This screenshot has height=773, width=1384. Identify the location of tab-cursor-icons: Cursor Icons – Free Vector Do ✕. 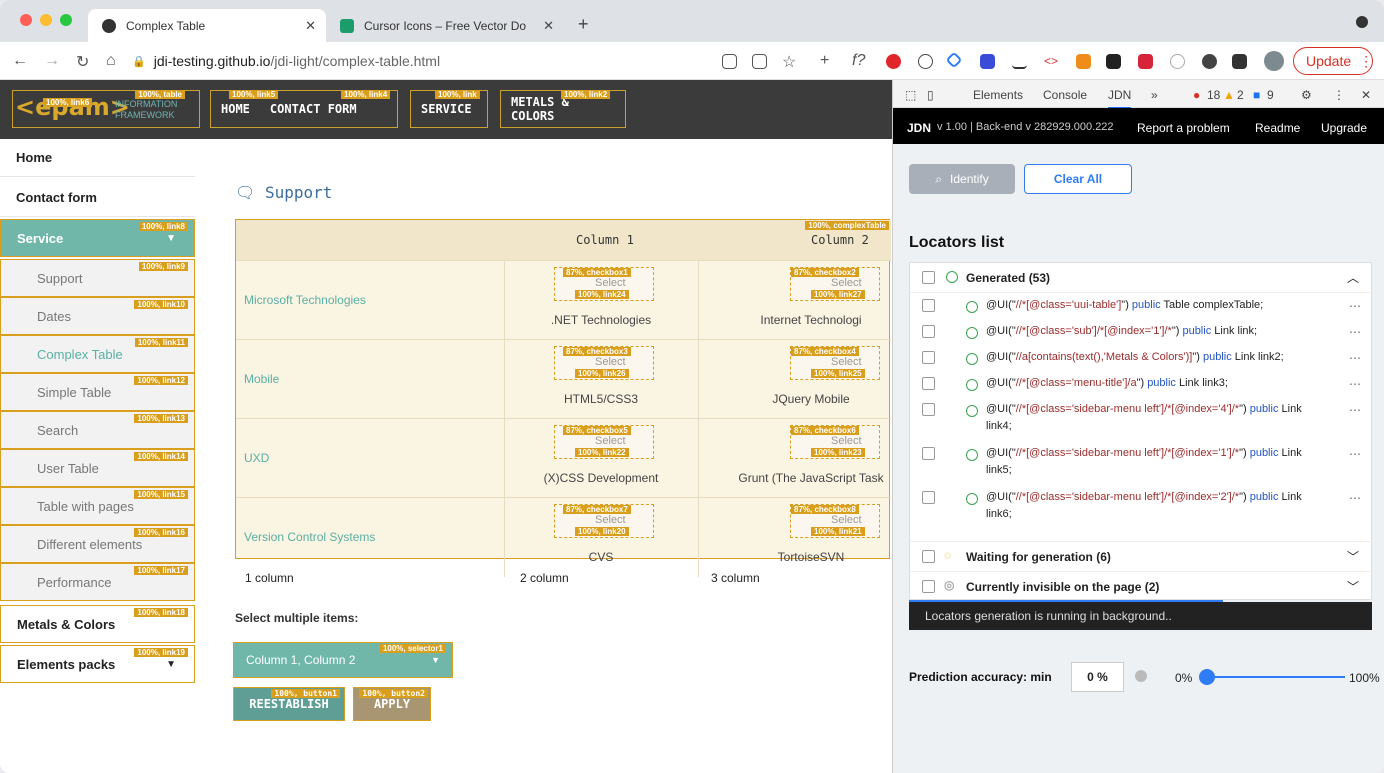
(445, 25).